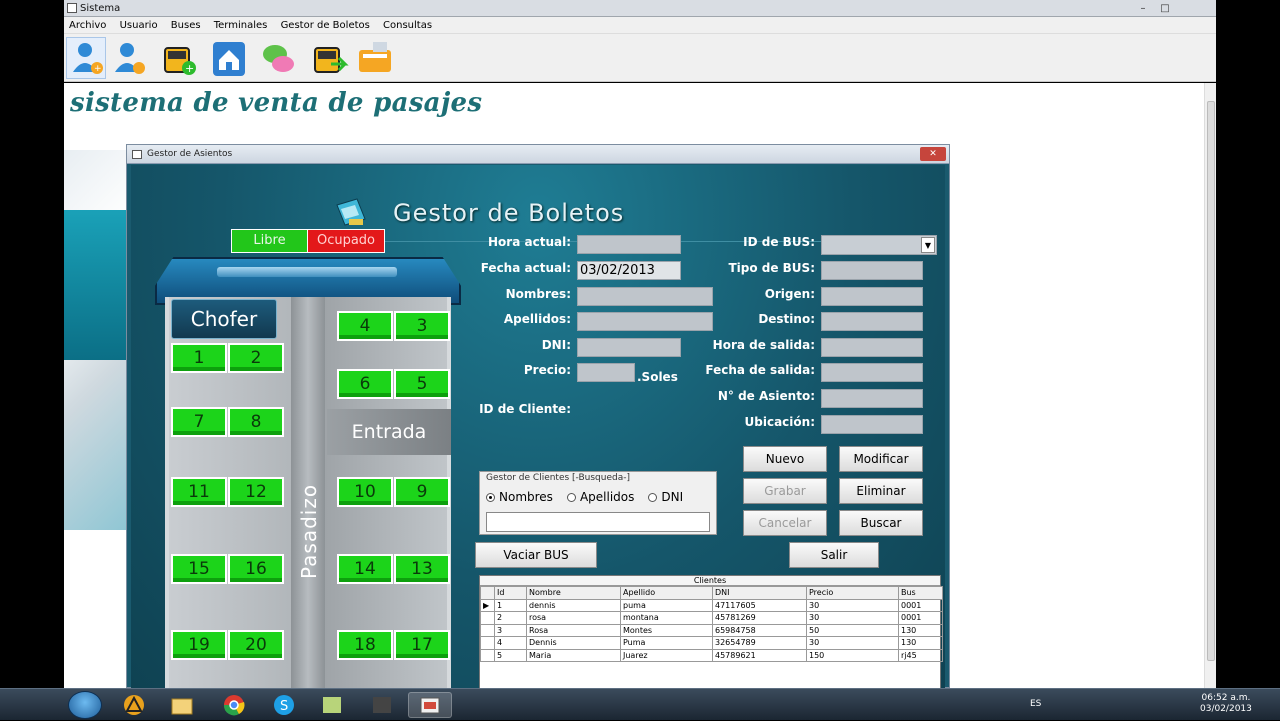 The width and height of the screenshot is (1280, 721). I want to click on video-app-icon, so click(382, 705).